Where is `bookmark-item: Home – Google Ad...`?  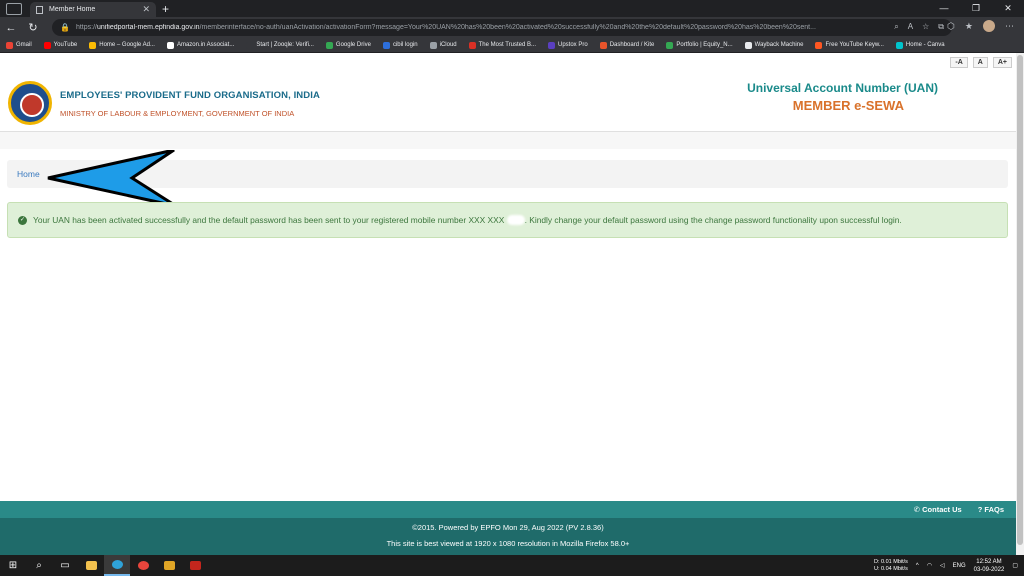 bookmark-item: Home – Google Ad... is located at coordinates (122, 45).